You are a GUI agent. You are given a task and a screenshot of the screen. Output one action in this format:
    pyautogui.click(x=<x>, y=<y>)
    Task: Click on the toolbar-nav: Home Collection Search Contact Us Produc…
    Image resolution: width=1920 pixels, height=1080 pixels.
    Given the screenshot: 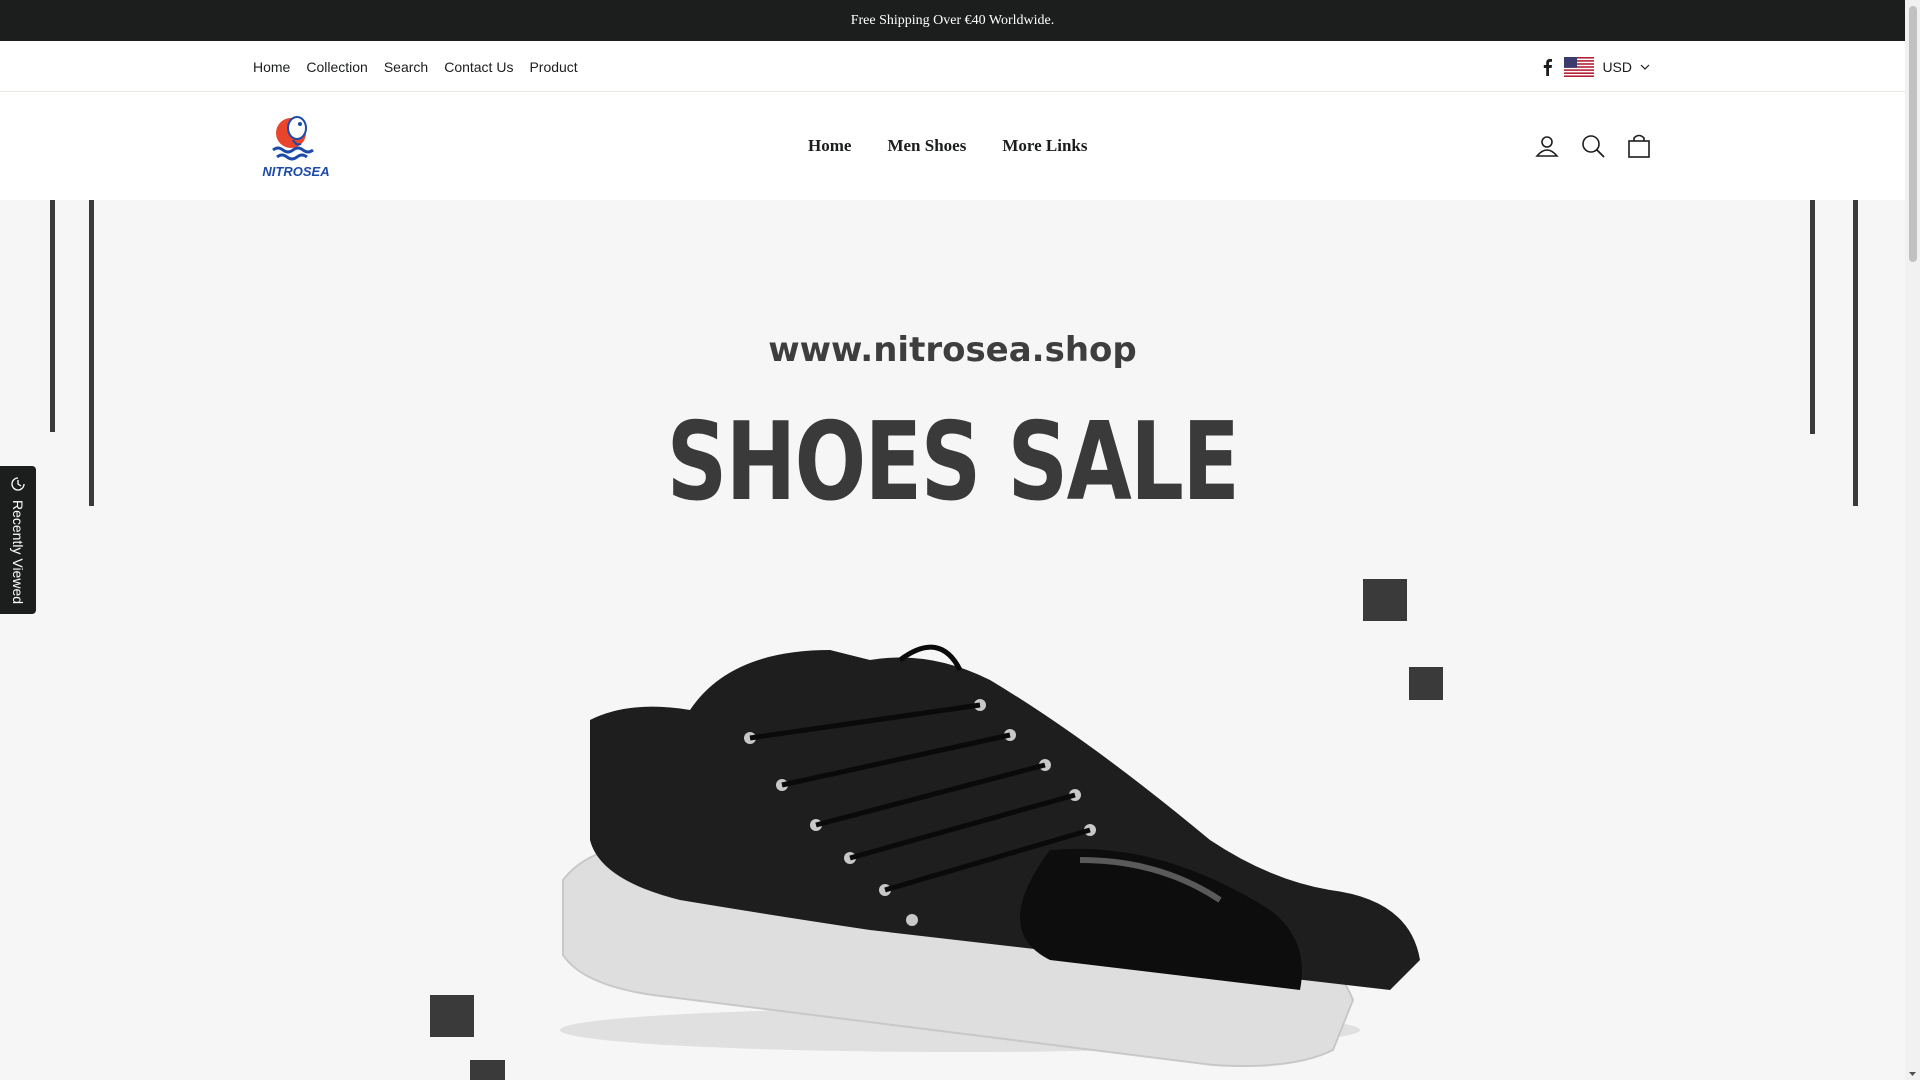 What is the action you would take?
    pyautogui.click(x=415, y=66)
    